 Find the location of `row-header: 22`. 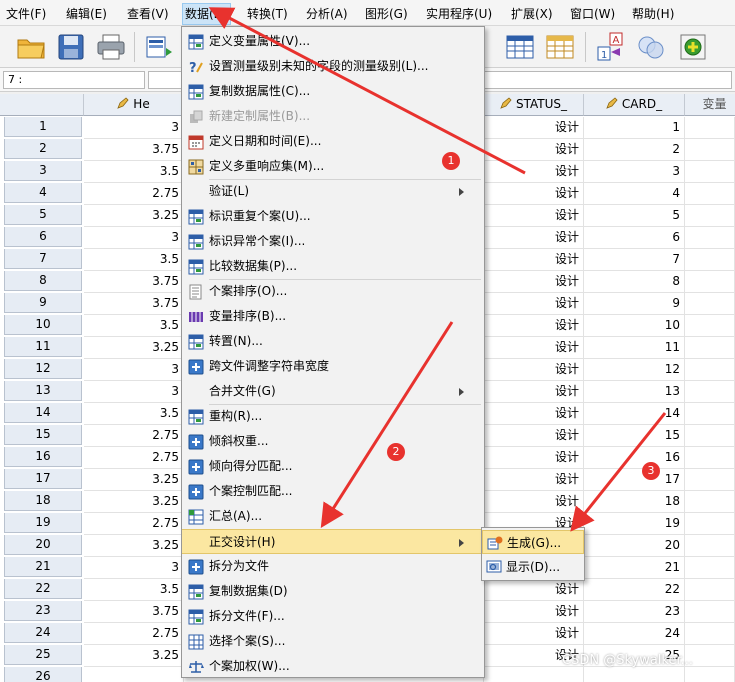

row-header: 22 is located at coordinates (43, 589).